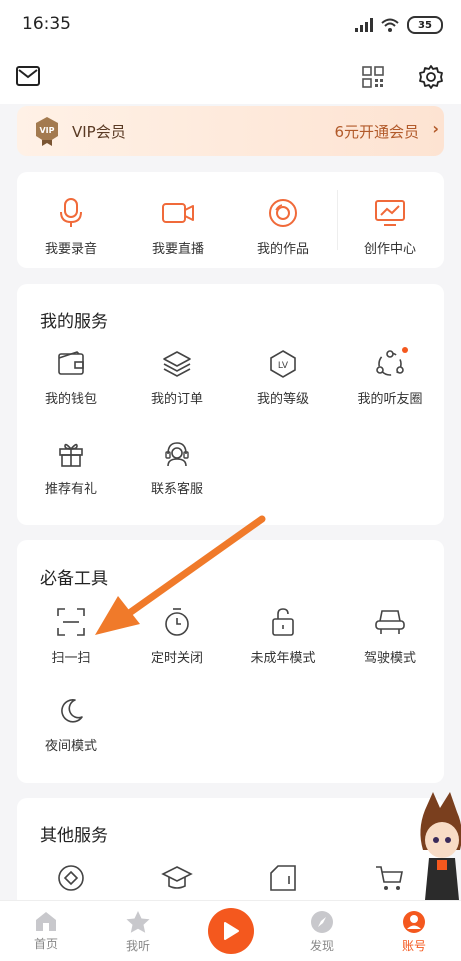  I want to click on star-icon, so click(138, 922).